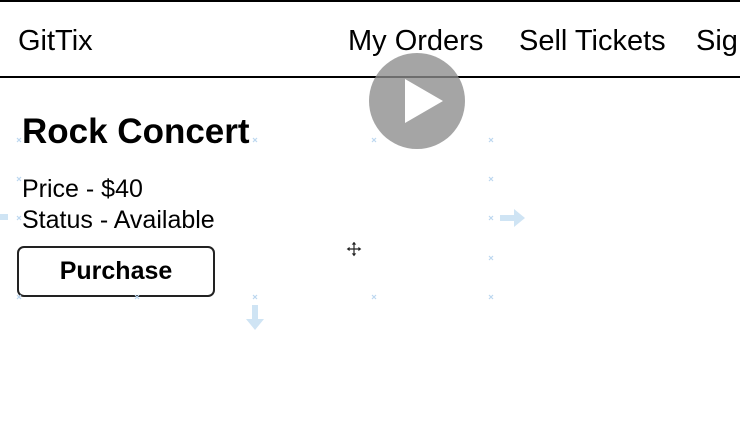 This screenshot has width=740, height=434. I want to click on move-cursor-icon, so click(354, 249).